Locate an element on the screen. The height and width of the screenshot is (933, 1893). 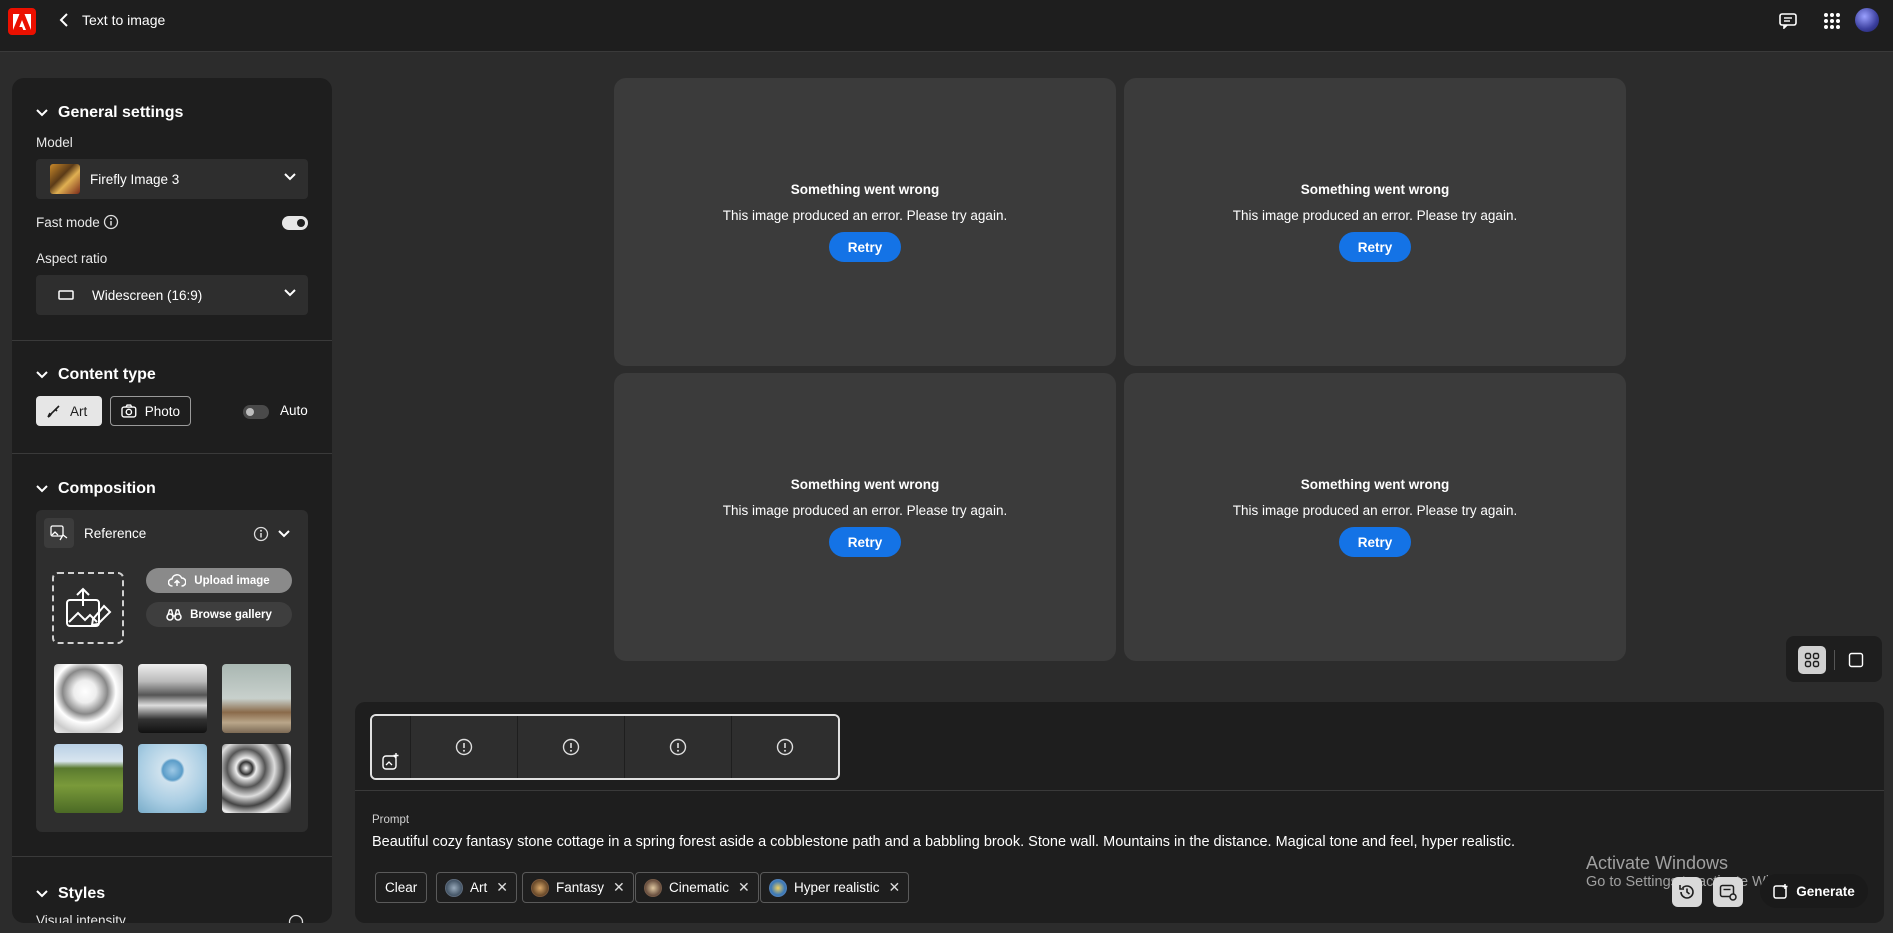
clear-label: Clear is located at coordinates (401, 887).